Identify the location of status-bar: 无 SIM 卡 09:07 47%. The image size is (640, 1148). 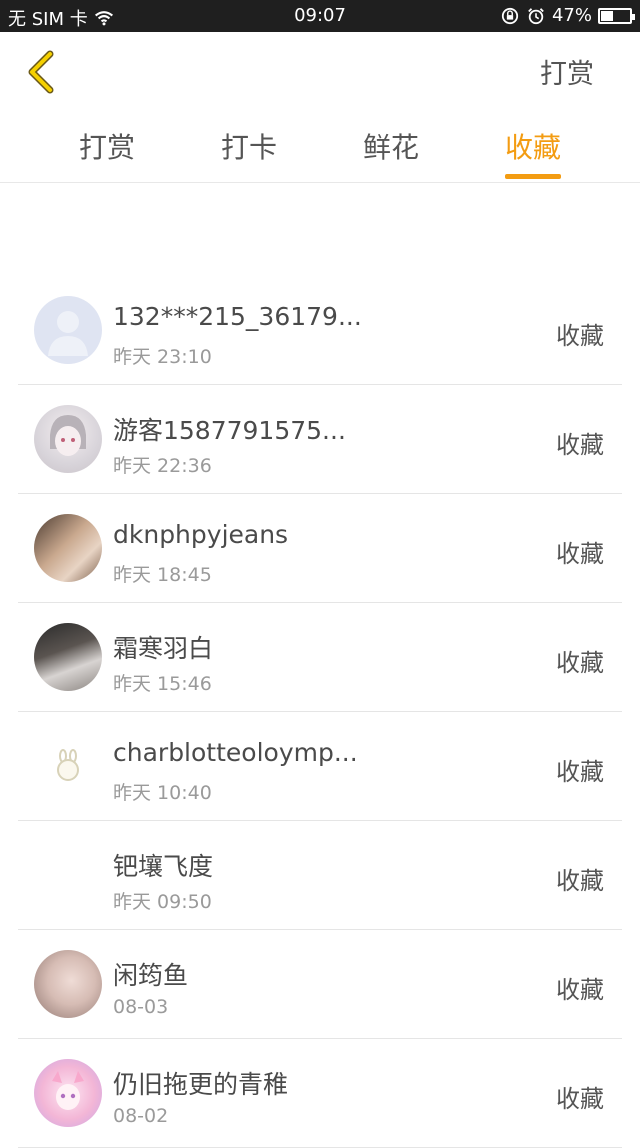
(320, 16).